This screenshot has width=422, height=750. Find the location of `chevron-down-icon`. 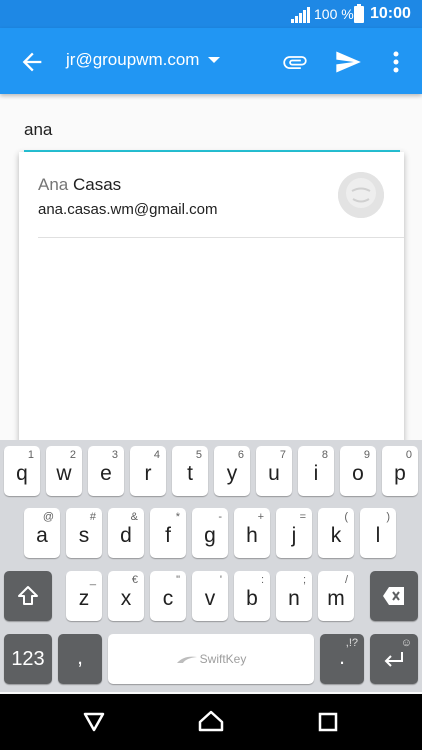

chevron-down-icon is located at coordinates (214, 60).